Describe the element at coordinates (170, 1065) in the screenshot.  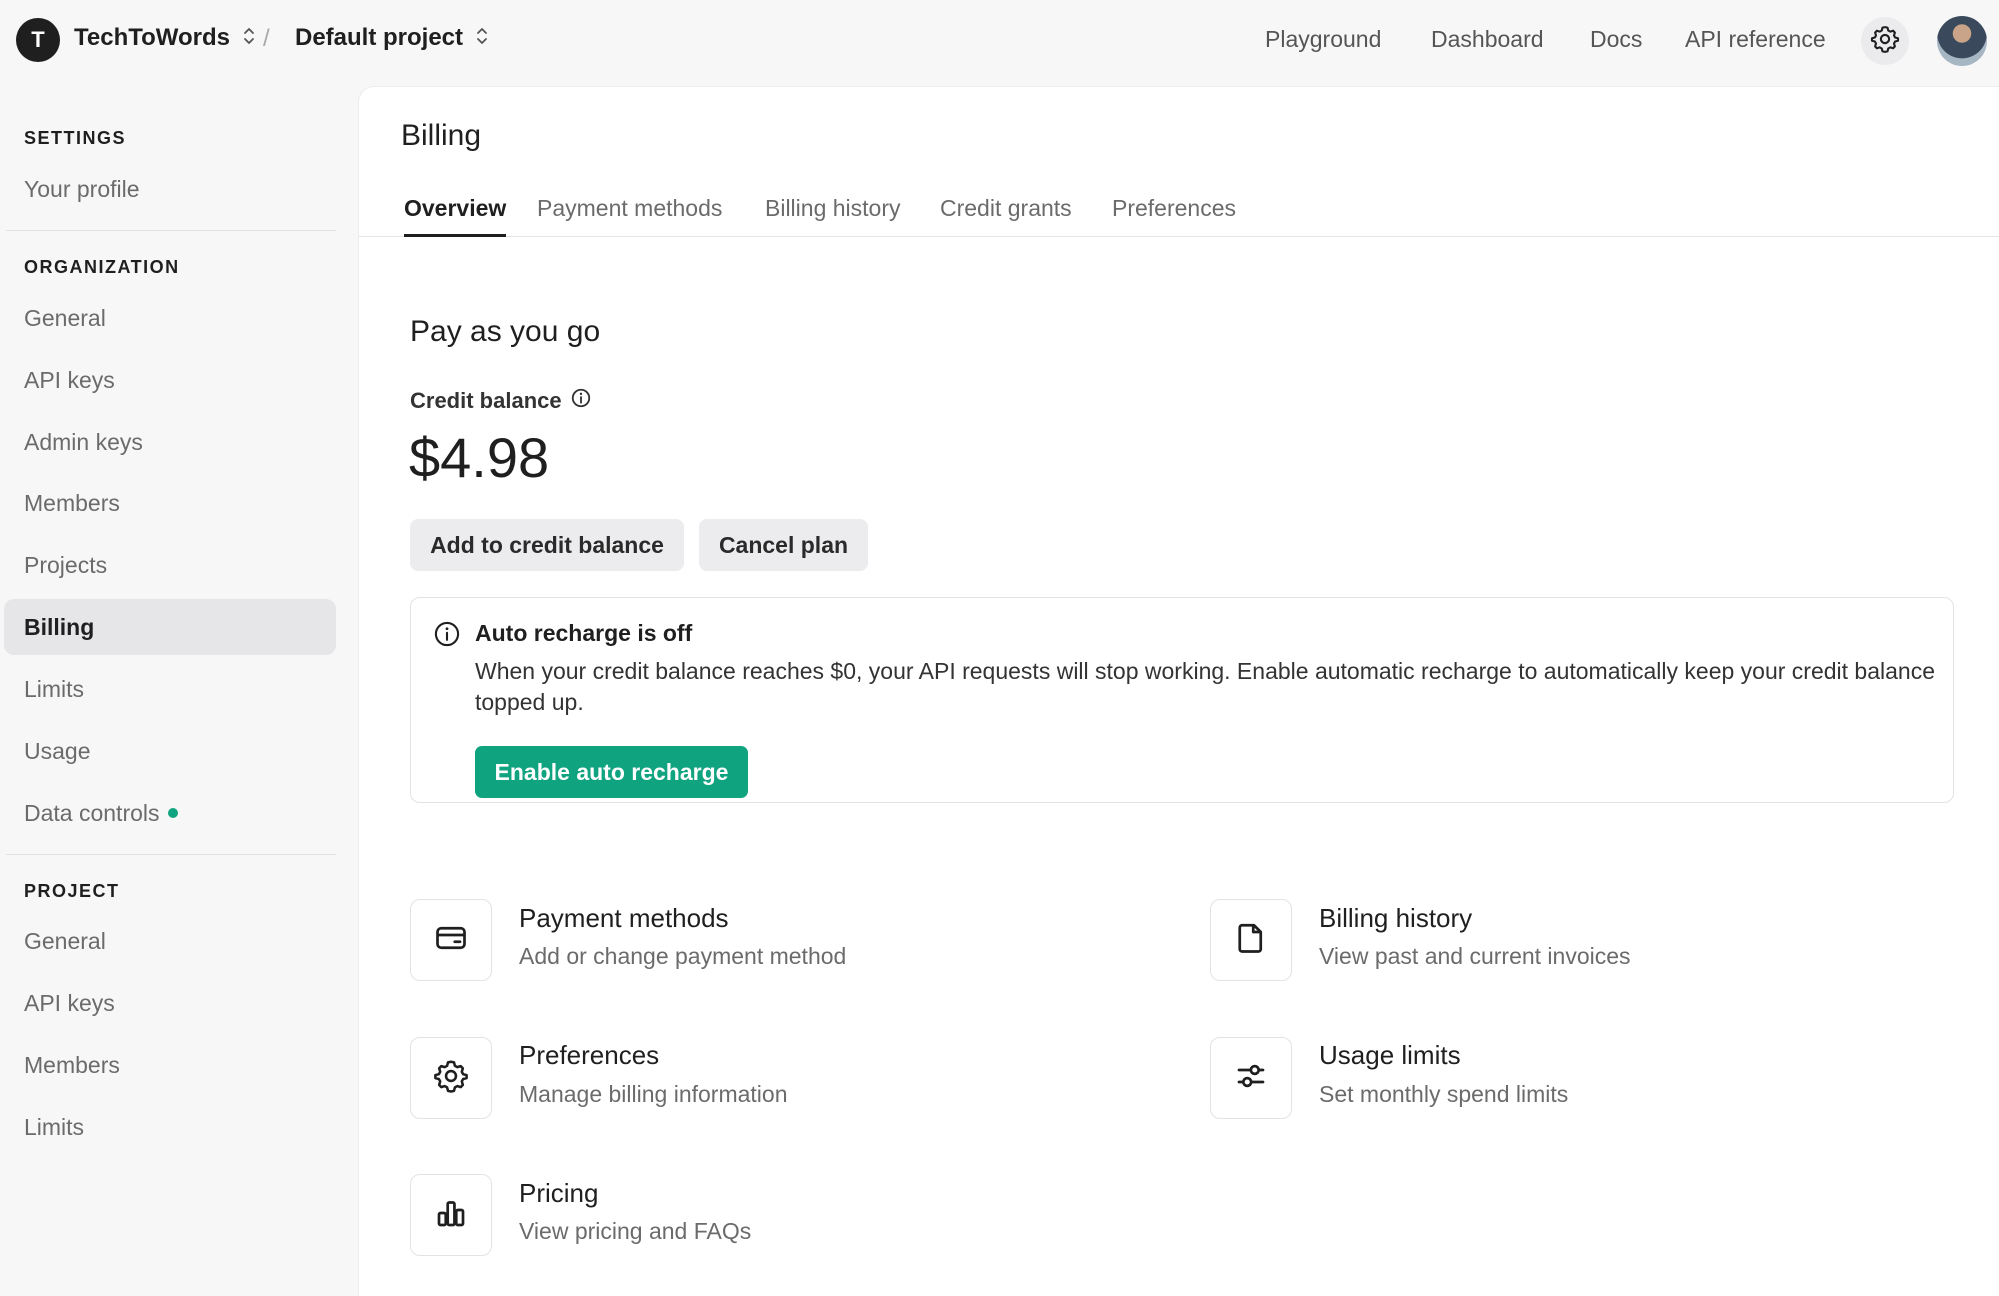
I see `sidebar-item-project-members: Members` at that location.